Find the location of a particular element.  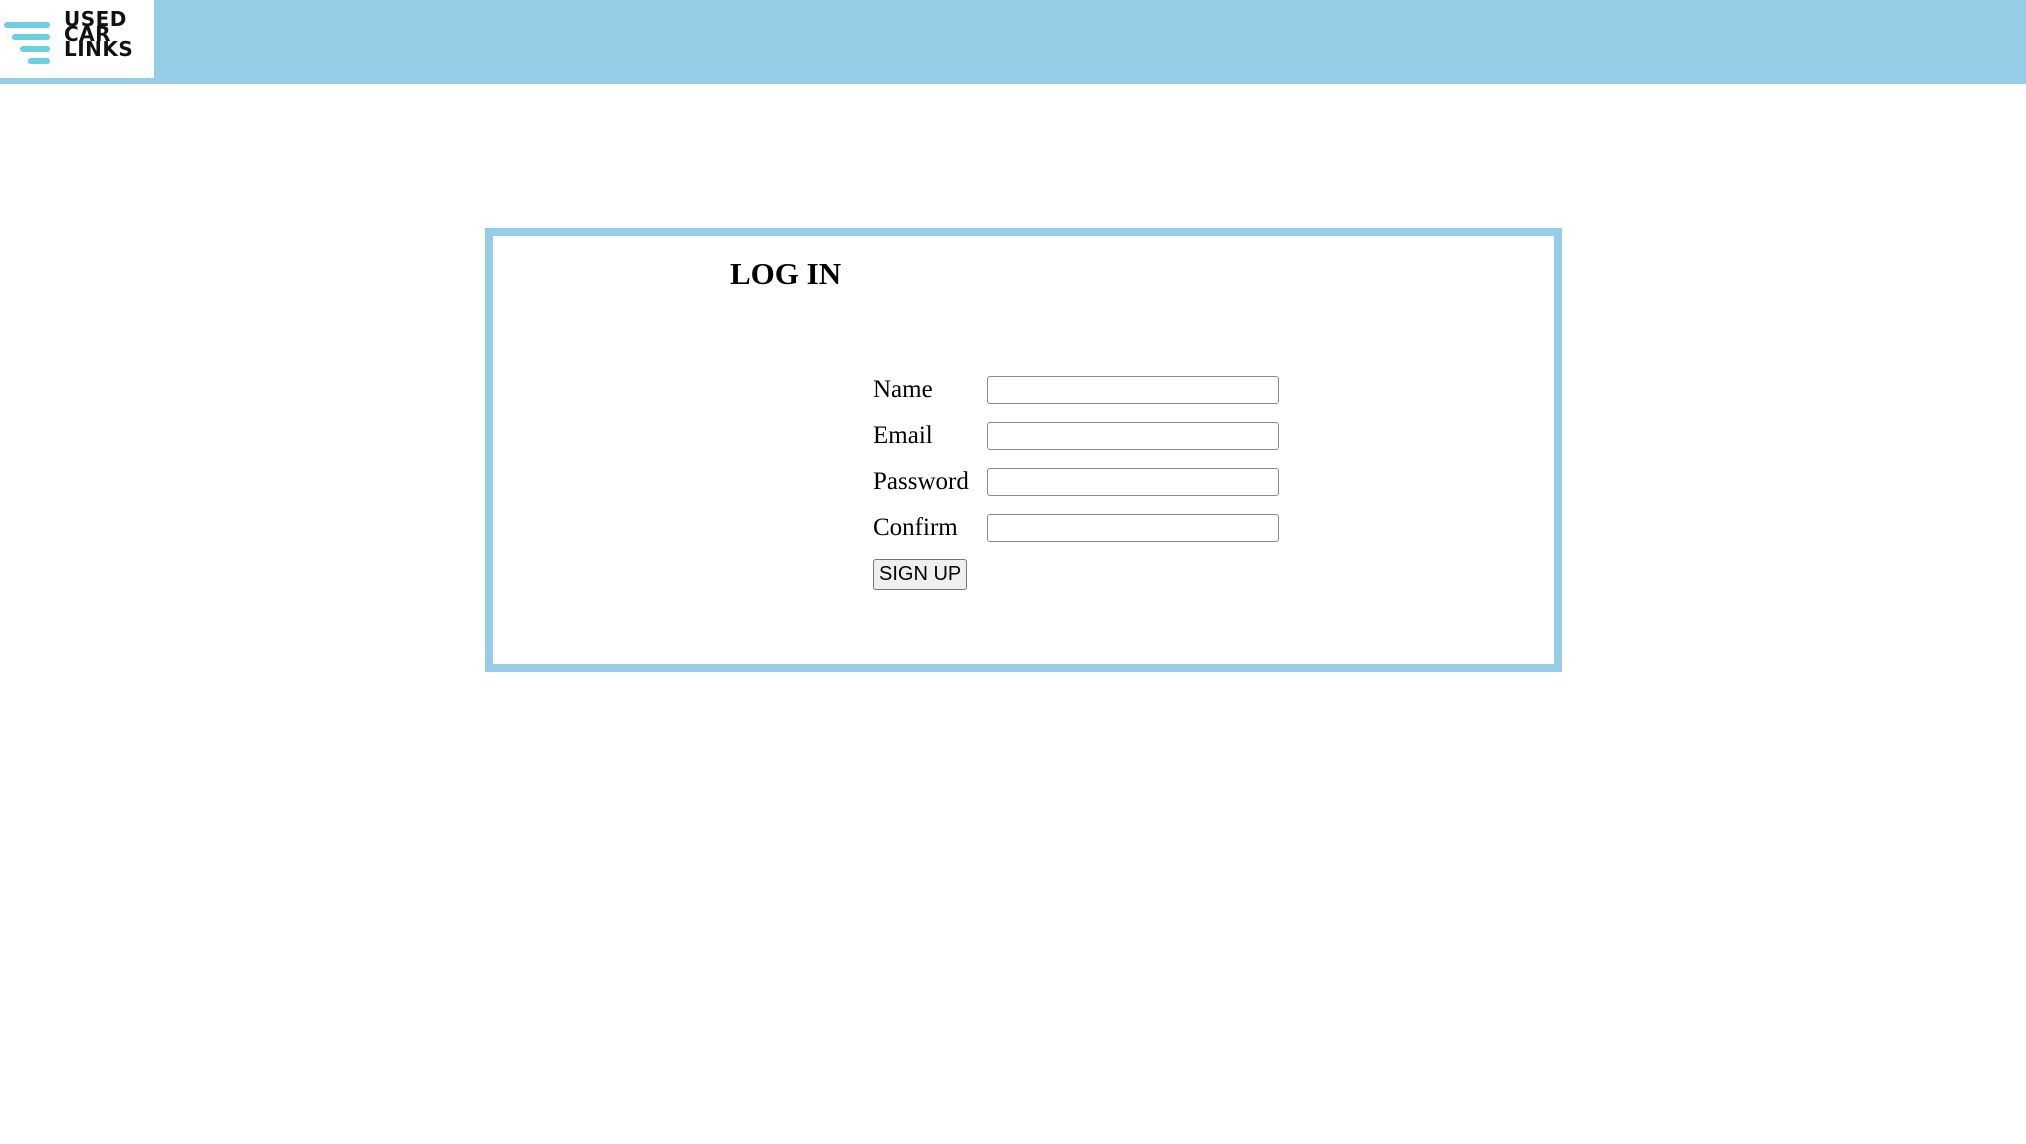

logo-wordmark: USED CAR LINKS is located at coordinates (99, 35).